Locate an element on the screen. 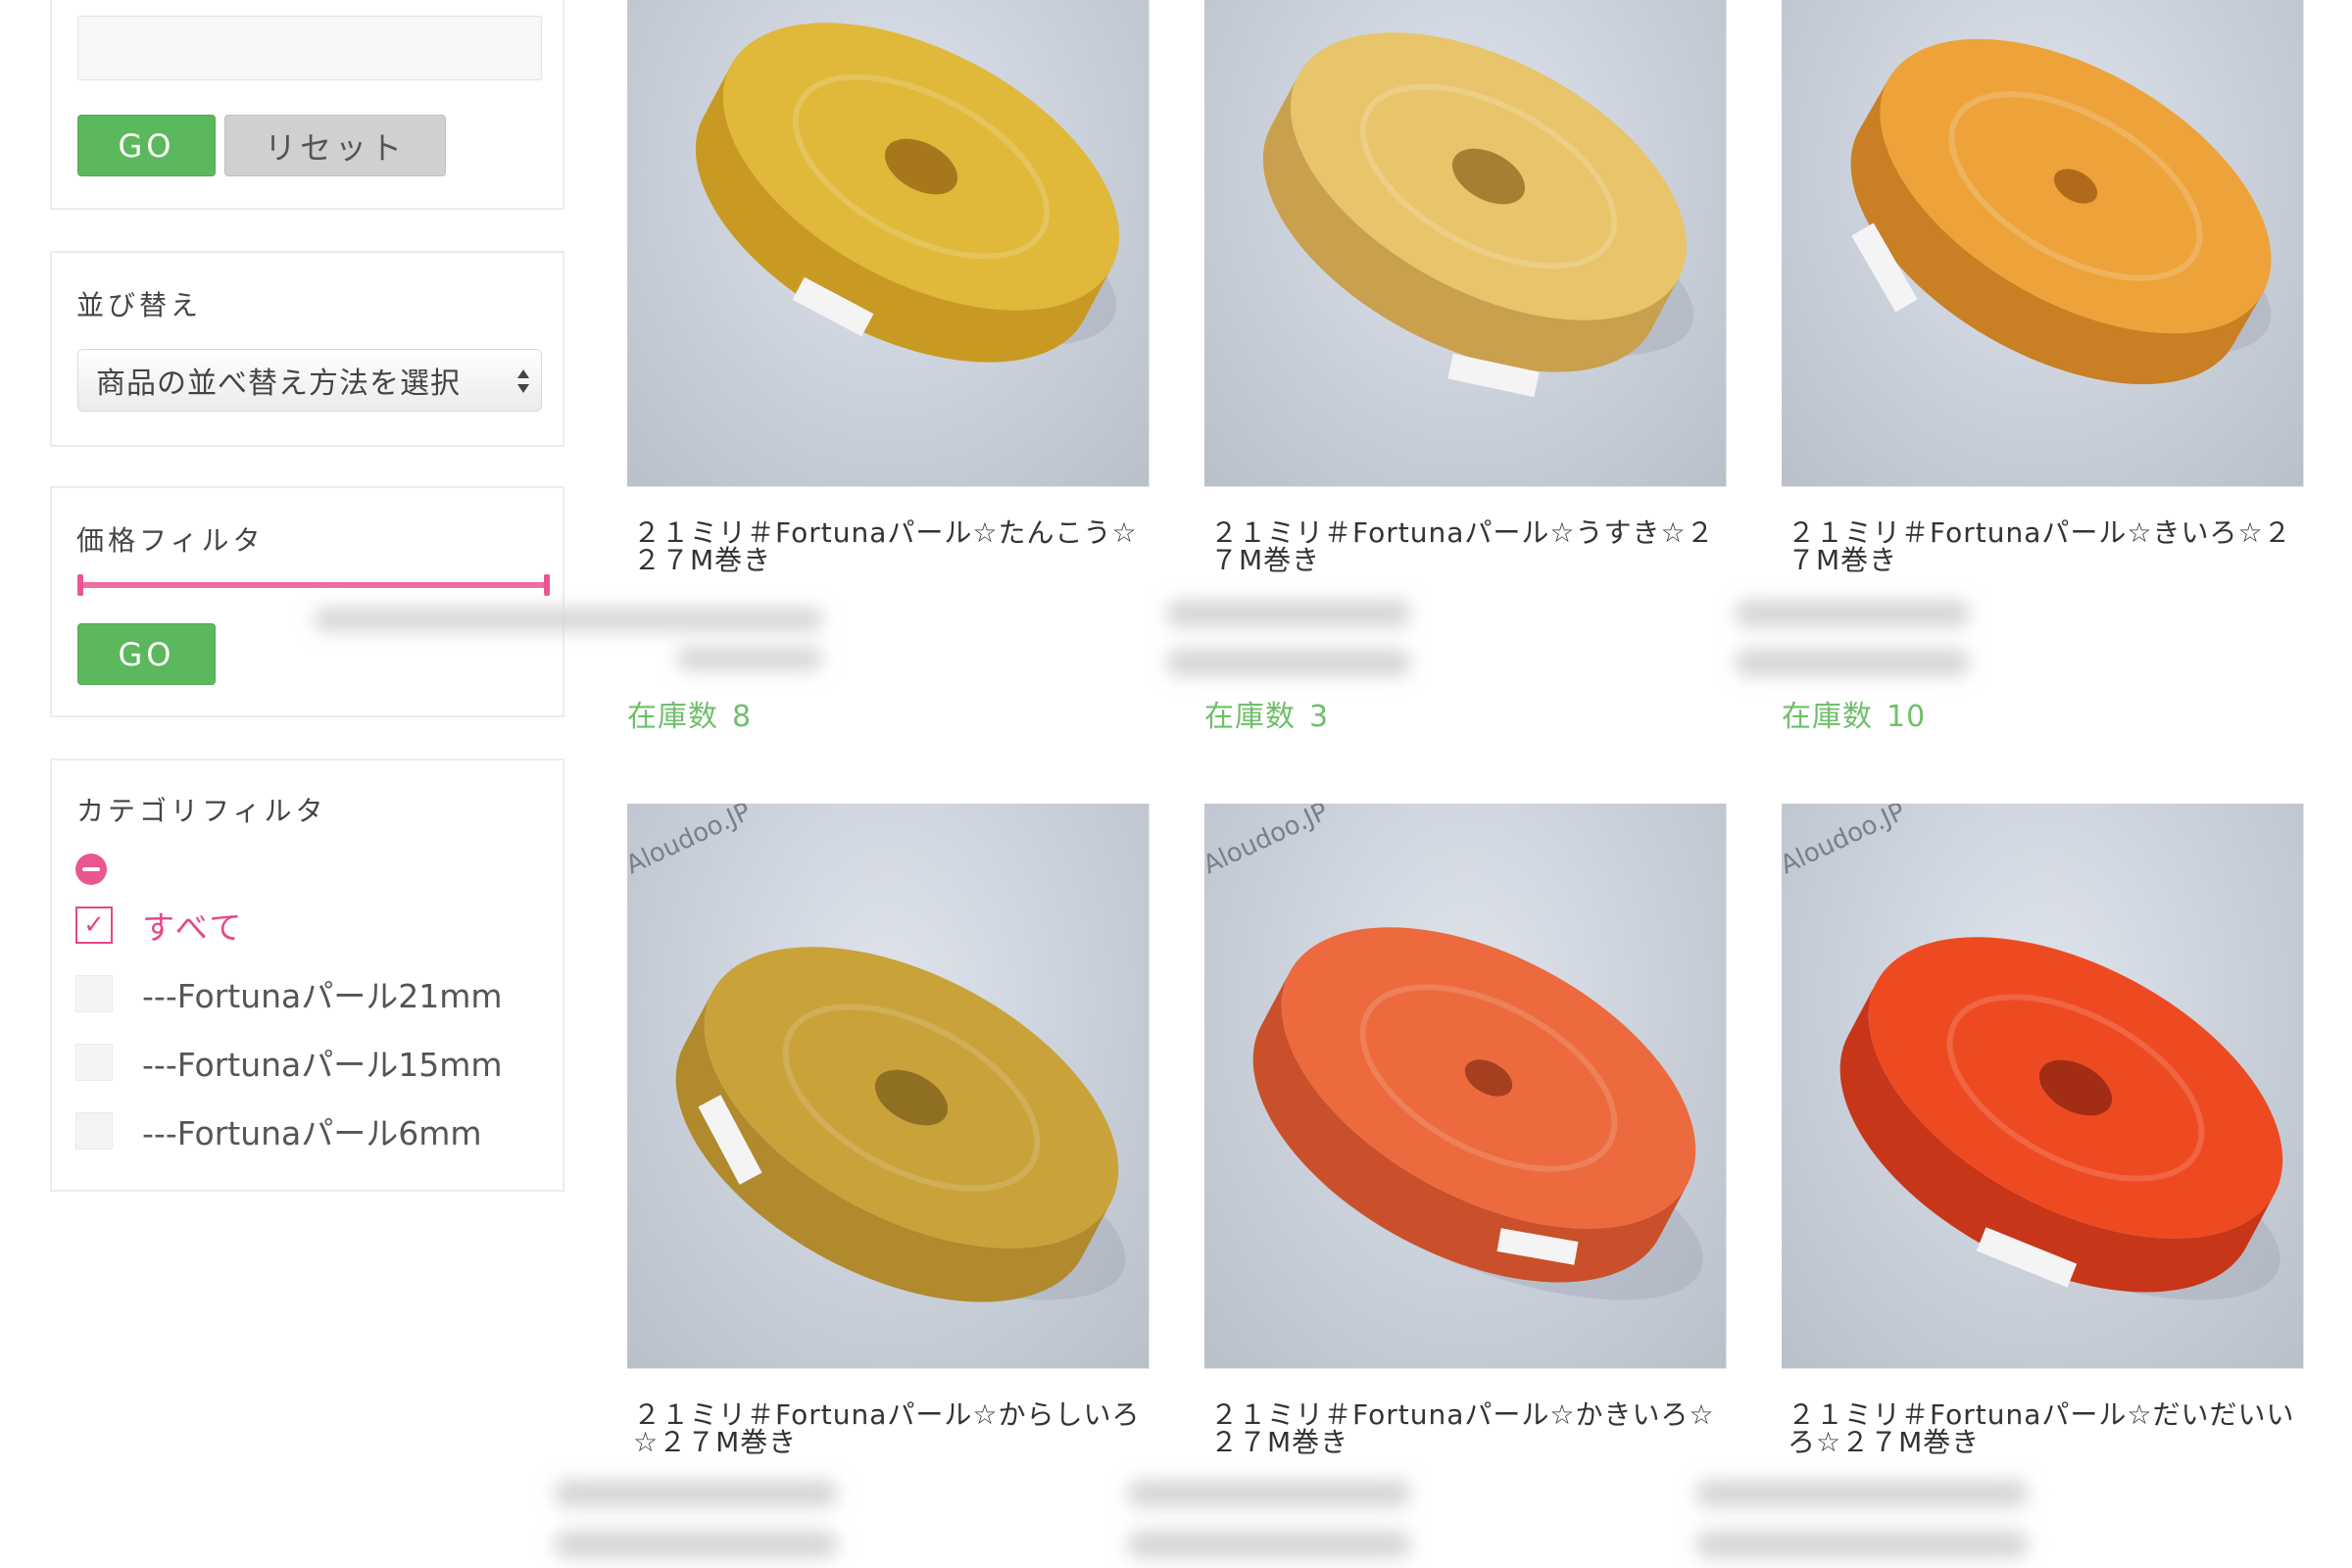 Image resolution: width=2352 pixels, height=1568 pixels. price-slider-min-handle is located at coordinates (80, 585).